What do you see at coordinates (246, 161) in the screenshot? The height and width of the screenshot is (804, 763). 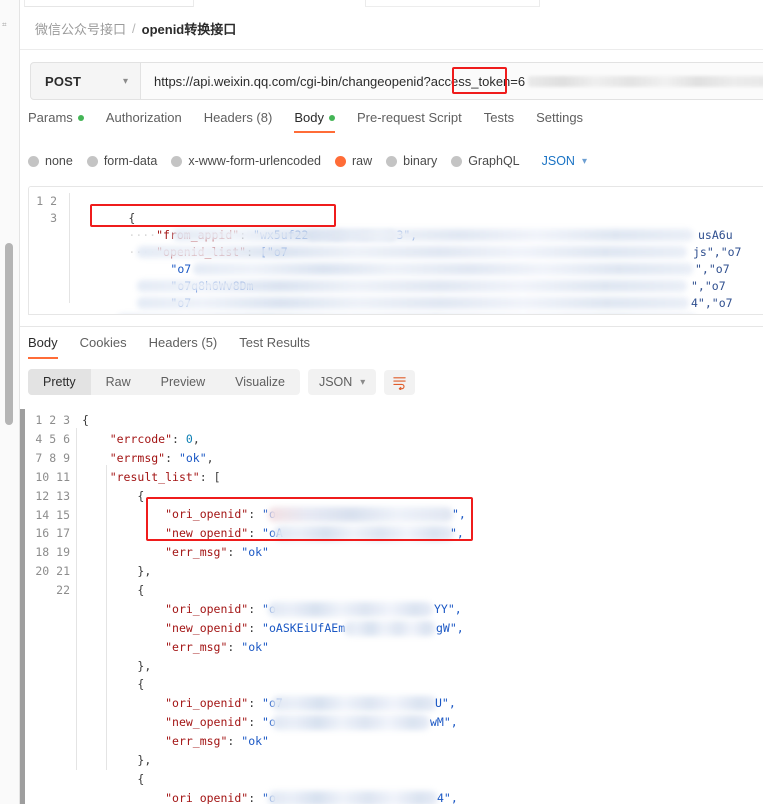 I see `body-type-urlencoded: x-www-form-urlencoded` at bounding box center [246, 161].